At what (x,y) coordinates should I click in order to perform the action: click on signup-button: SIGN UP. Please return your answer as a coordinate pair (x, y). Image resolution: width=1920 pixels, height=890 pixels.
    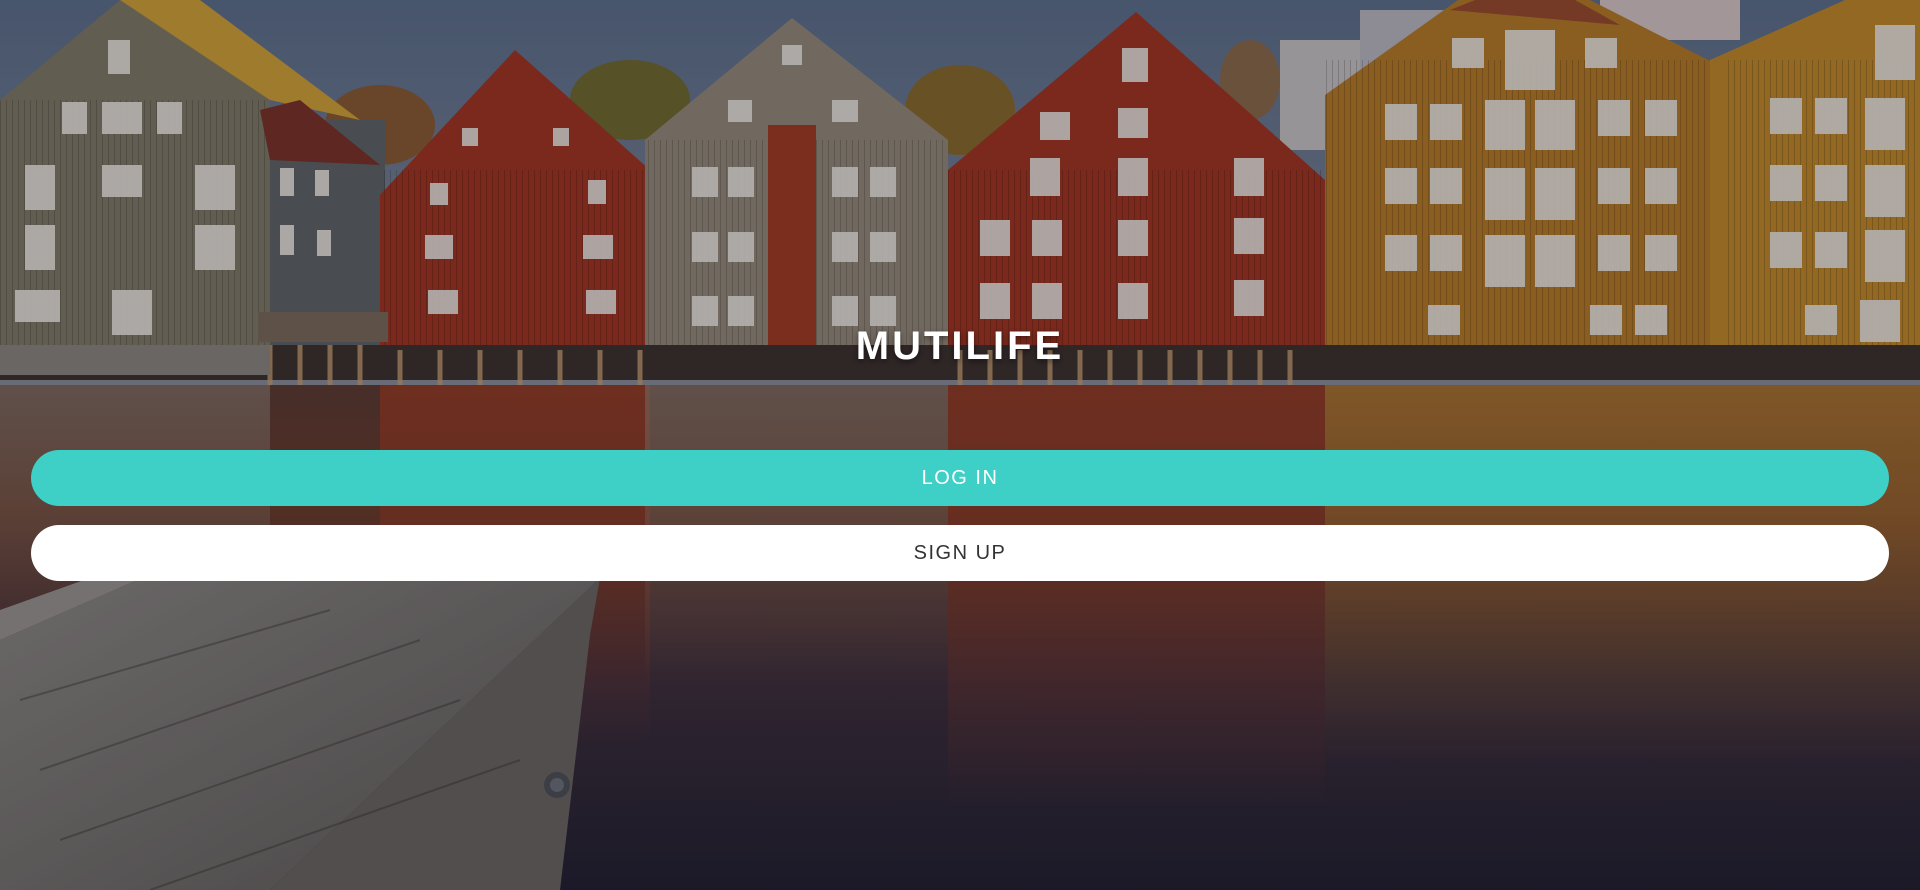
    Looking at the image, I should click on (960, 553).